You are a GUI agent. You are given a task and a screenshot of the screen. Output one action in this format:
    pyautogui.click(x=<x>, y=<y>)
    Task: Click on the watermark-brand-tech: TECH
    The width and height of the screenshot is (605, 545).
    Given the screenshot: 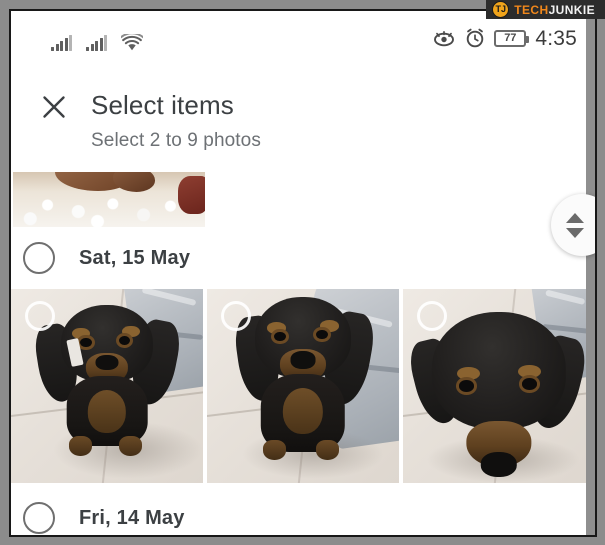 What is the action you would take?
    pyautogui.click(x=531, y=9)
    